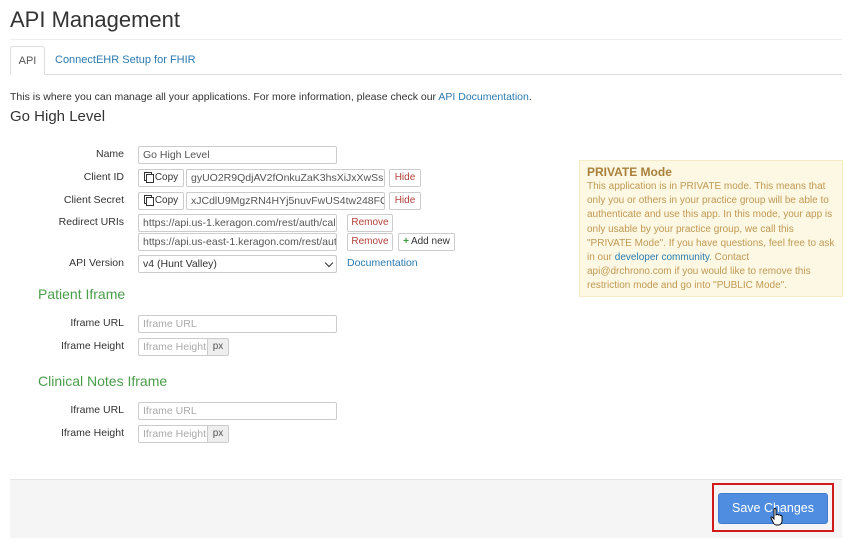  Describe the element at coordinates (237, 411) in the screenshot. I see `clinical-iframe-url-input: Iframe URL` at that location.